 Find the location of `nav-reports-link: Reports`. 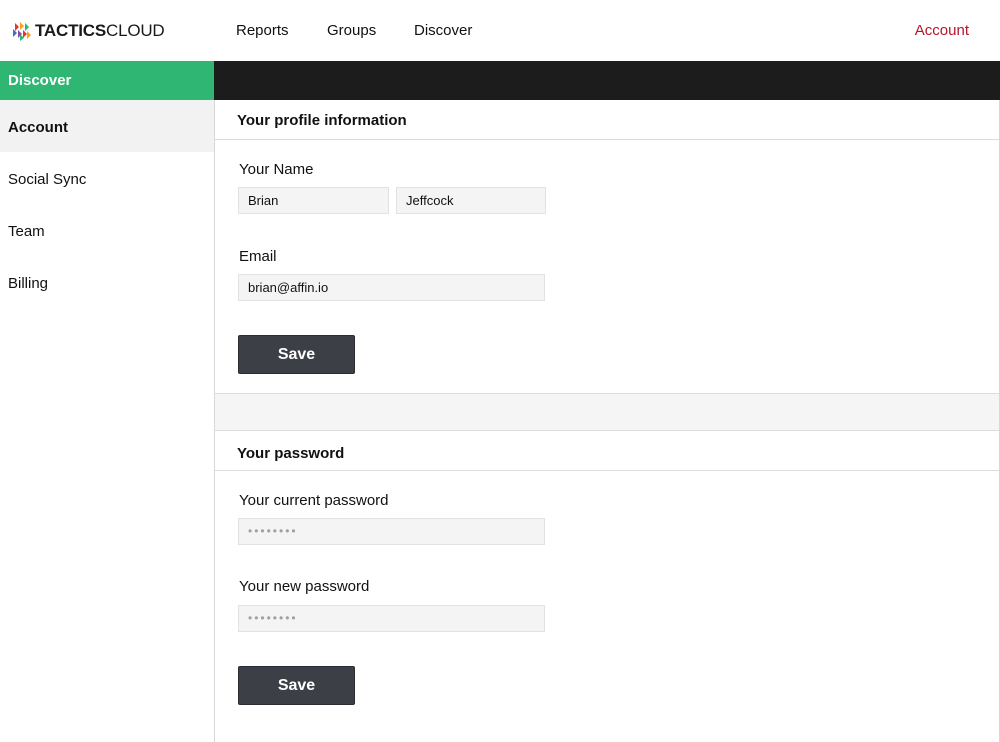

nav-reports-link: Reports is located at coordinates (262, 31).